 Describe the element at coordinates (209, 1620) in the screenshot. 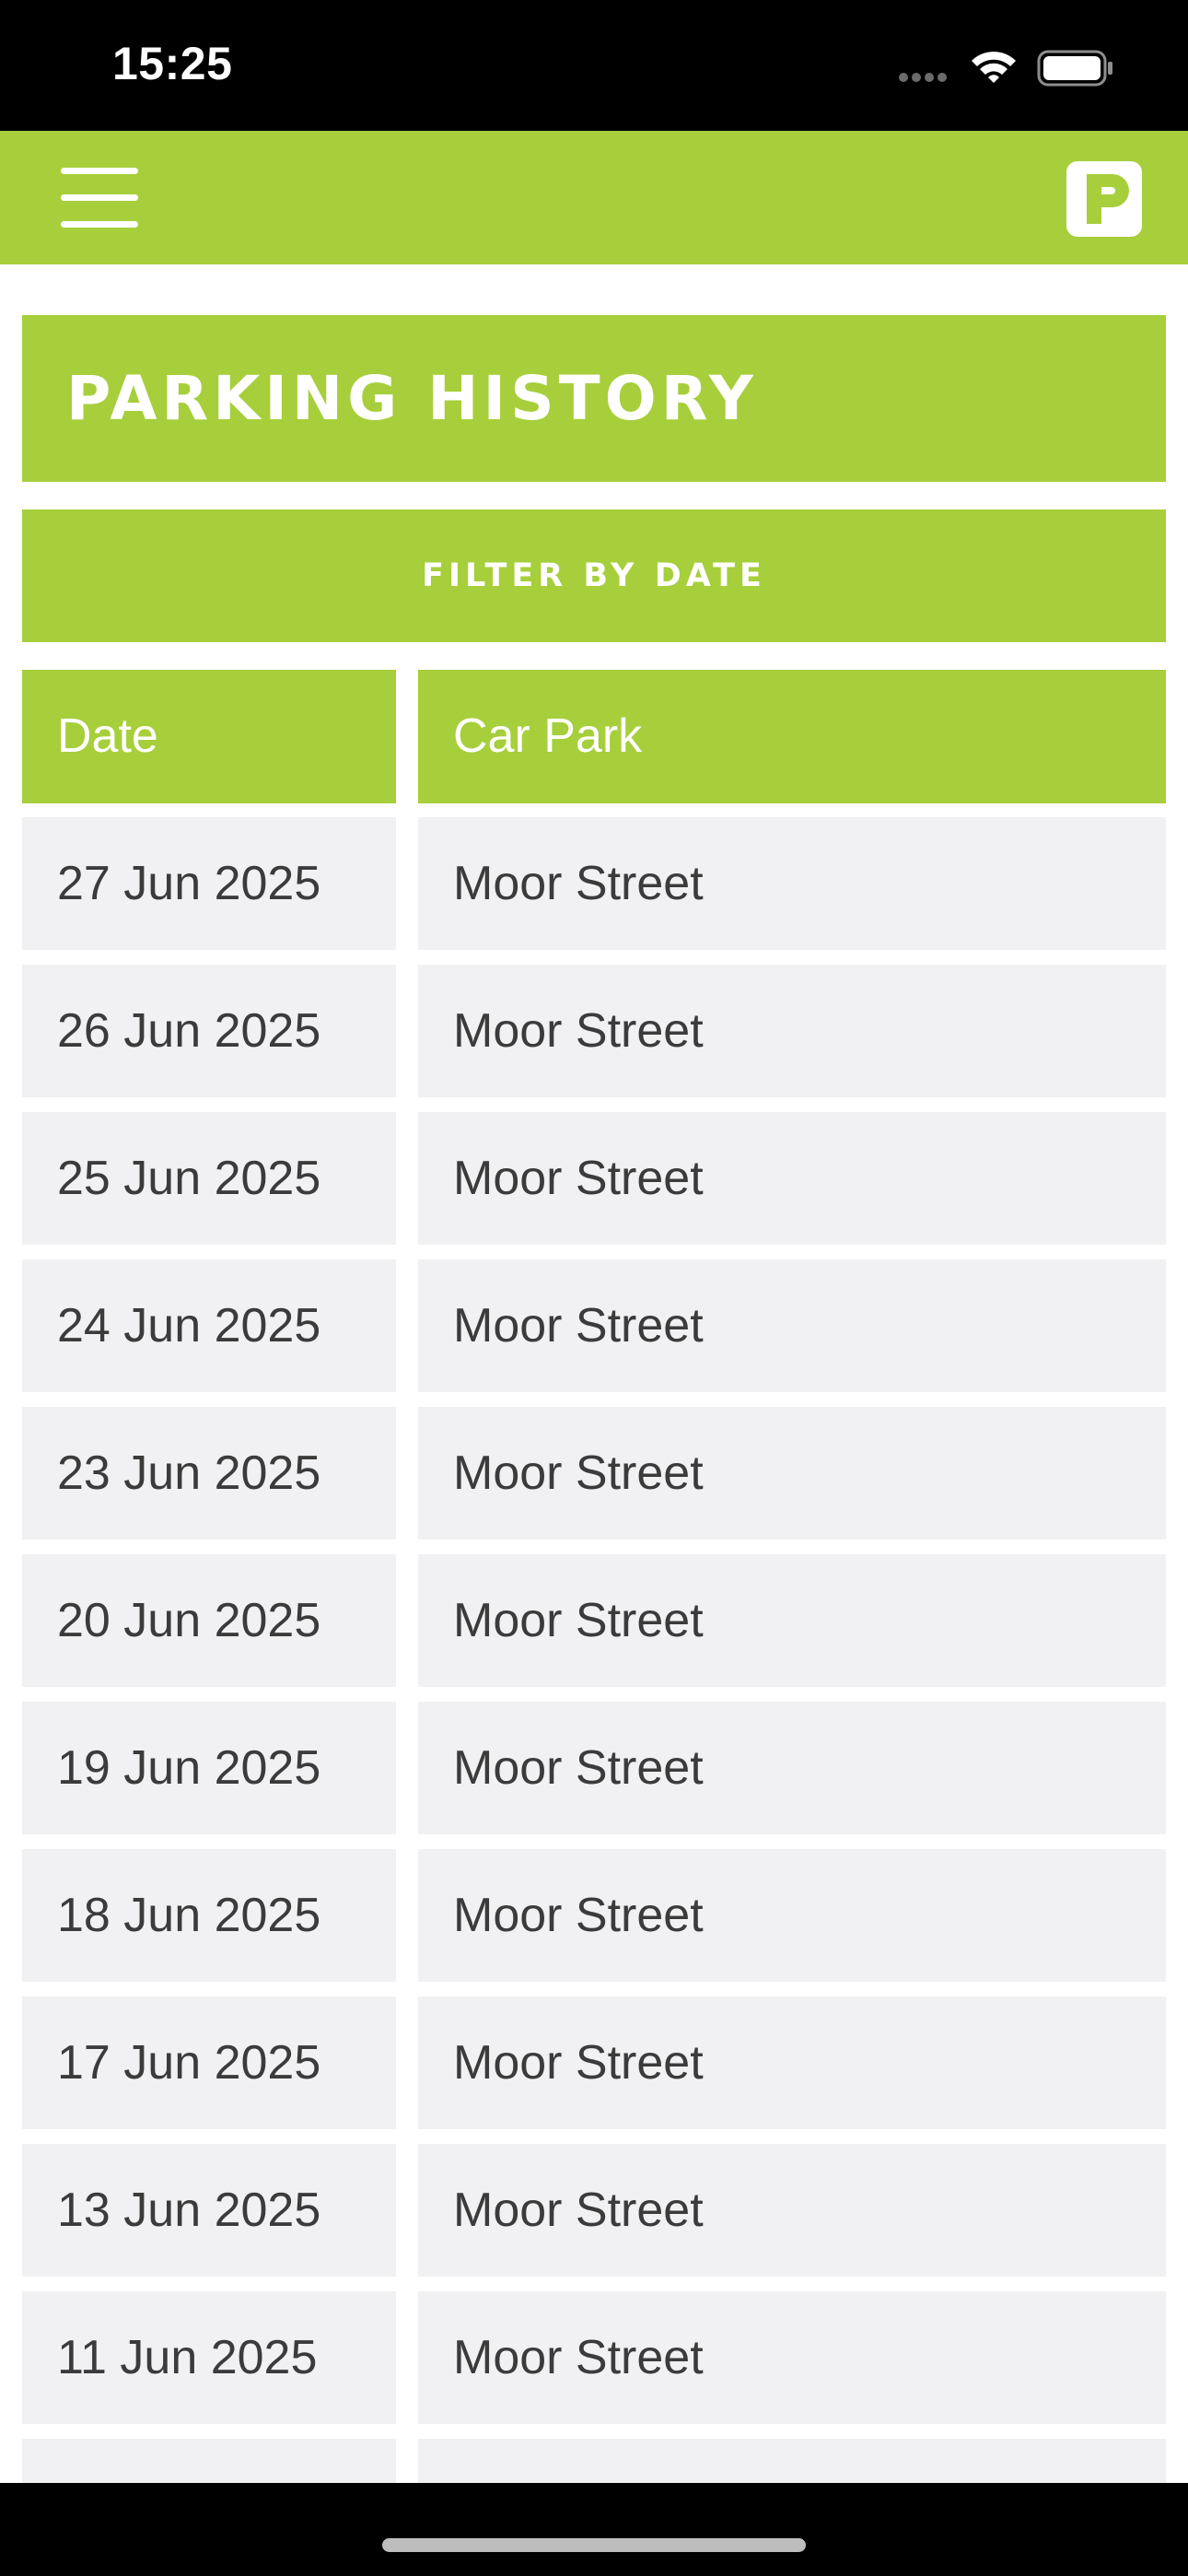

I see `table-cell-date: 20 Jun 2025` at that location.